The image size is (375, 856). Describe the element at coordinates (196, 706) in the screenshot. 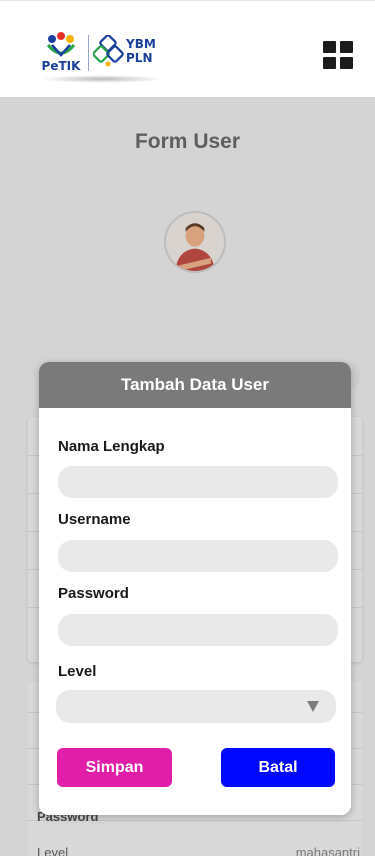

I see `level-select` at that location.